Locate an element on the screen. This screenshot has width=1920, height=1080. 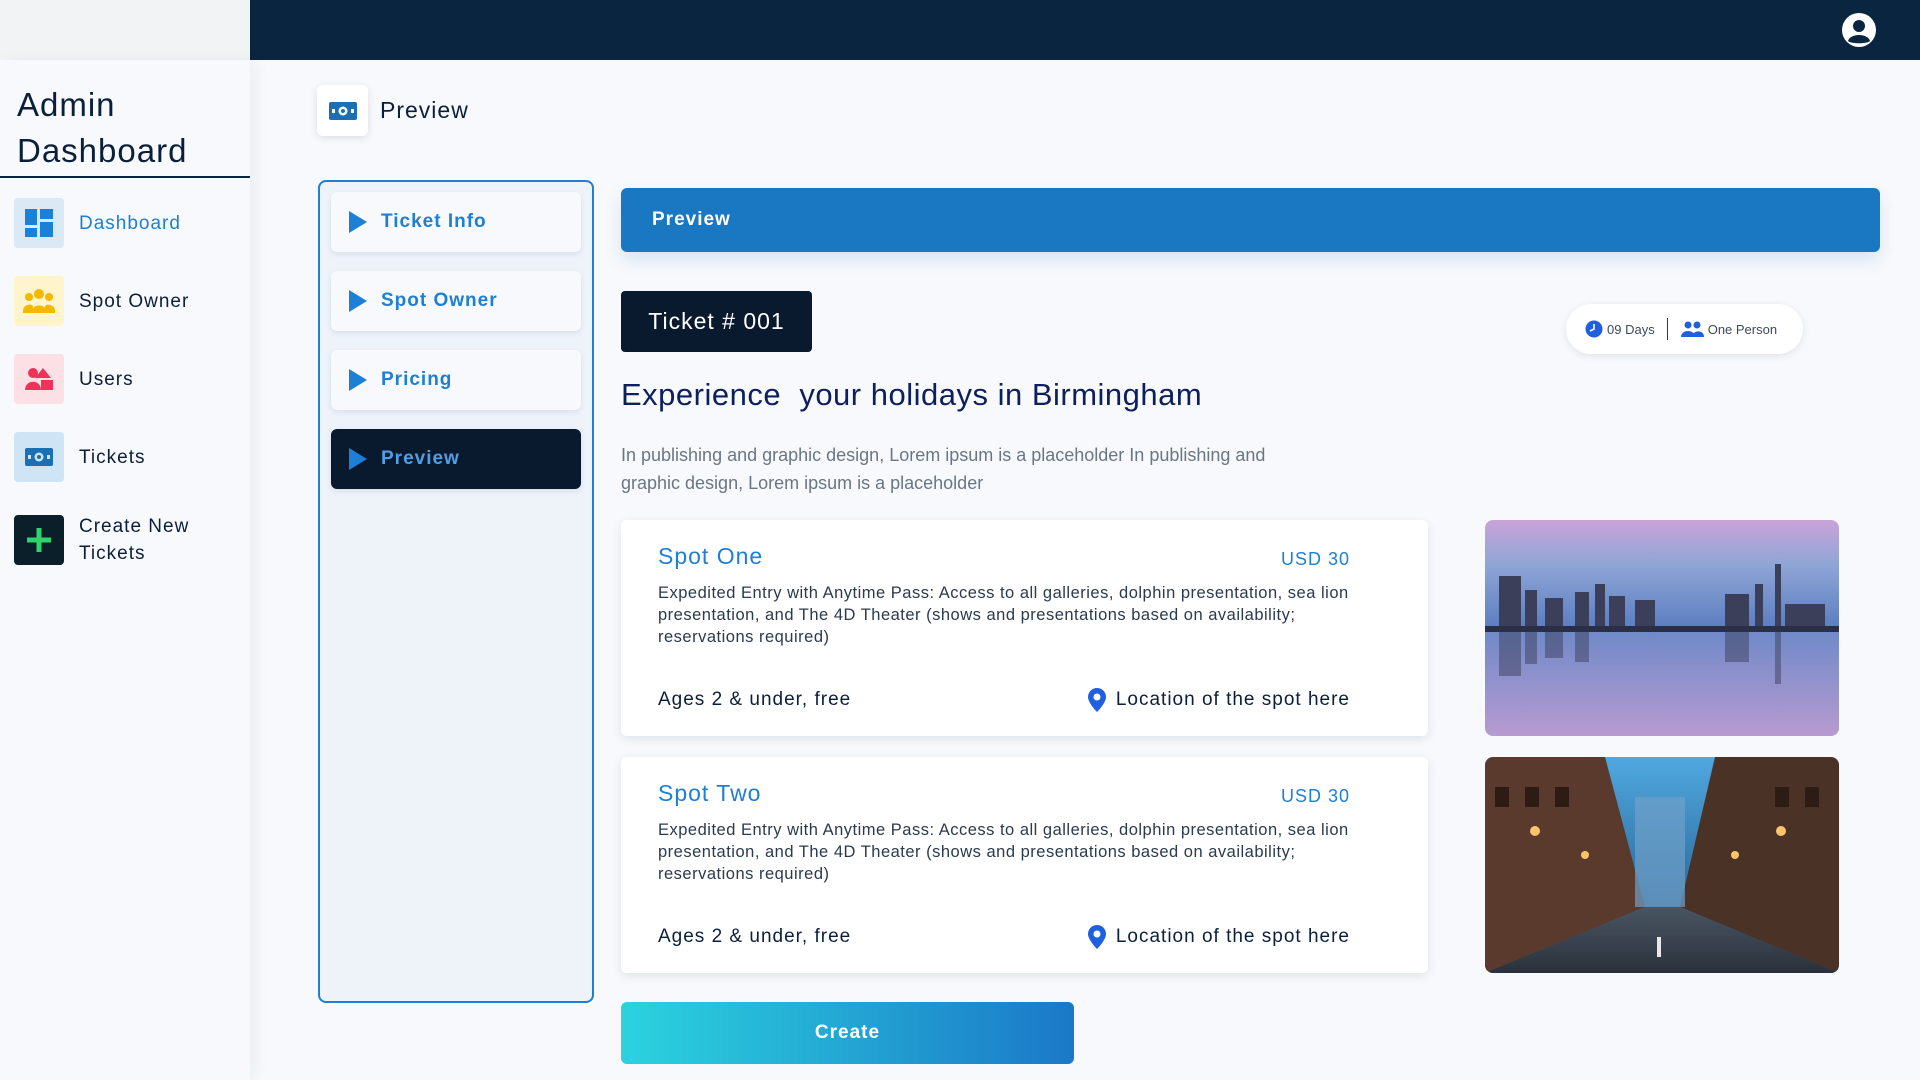
step-ticket-info: Ticket Info is located at coordinates (456, 222).